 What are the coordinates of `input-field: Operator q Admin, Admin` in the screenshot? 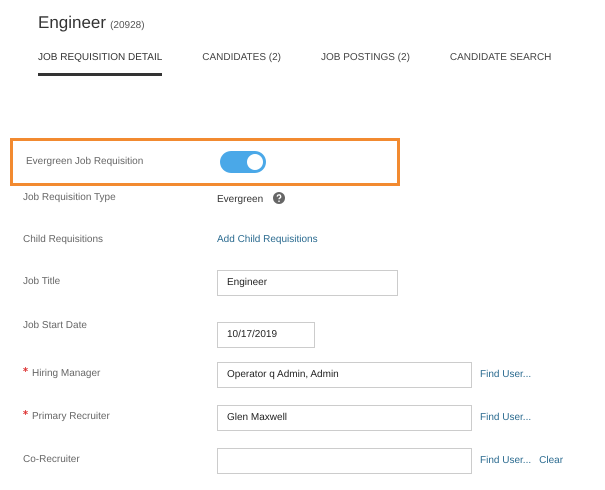 It's located at (344, 375).